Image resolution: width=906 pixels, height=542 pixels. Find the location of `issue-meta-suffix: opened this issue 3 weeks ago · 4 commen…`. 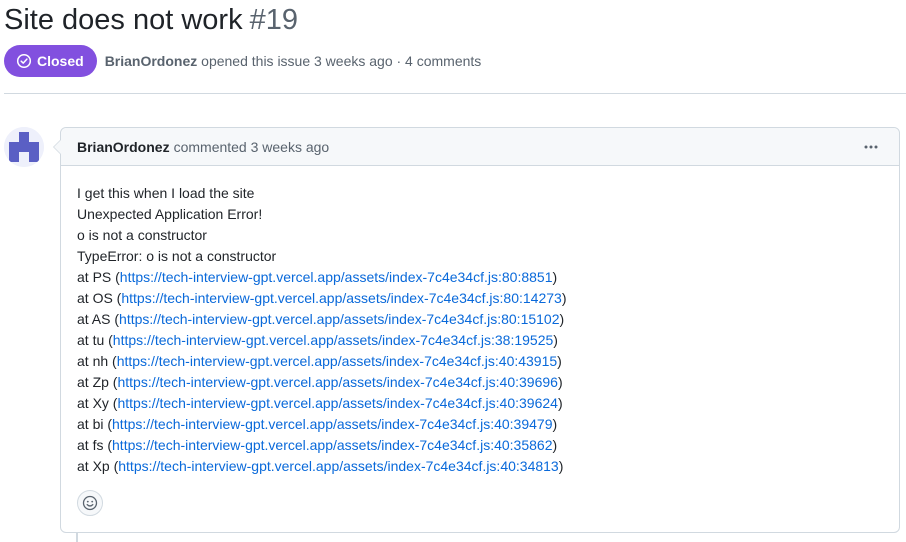

issue-meta-suffix: opened this issue 3 weeks ago · 4 commen… is located at coordinates (341, 61).